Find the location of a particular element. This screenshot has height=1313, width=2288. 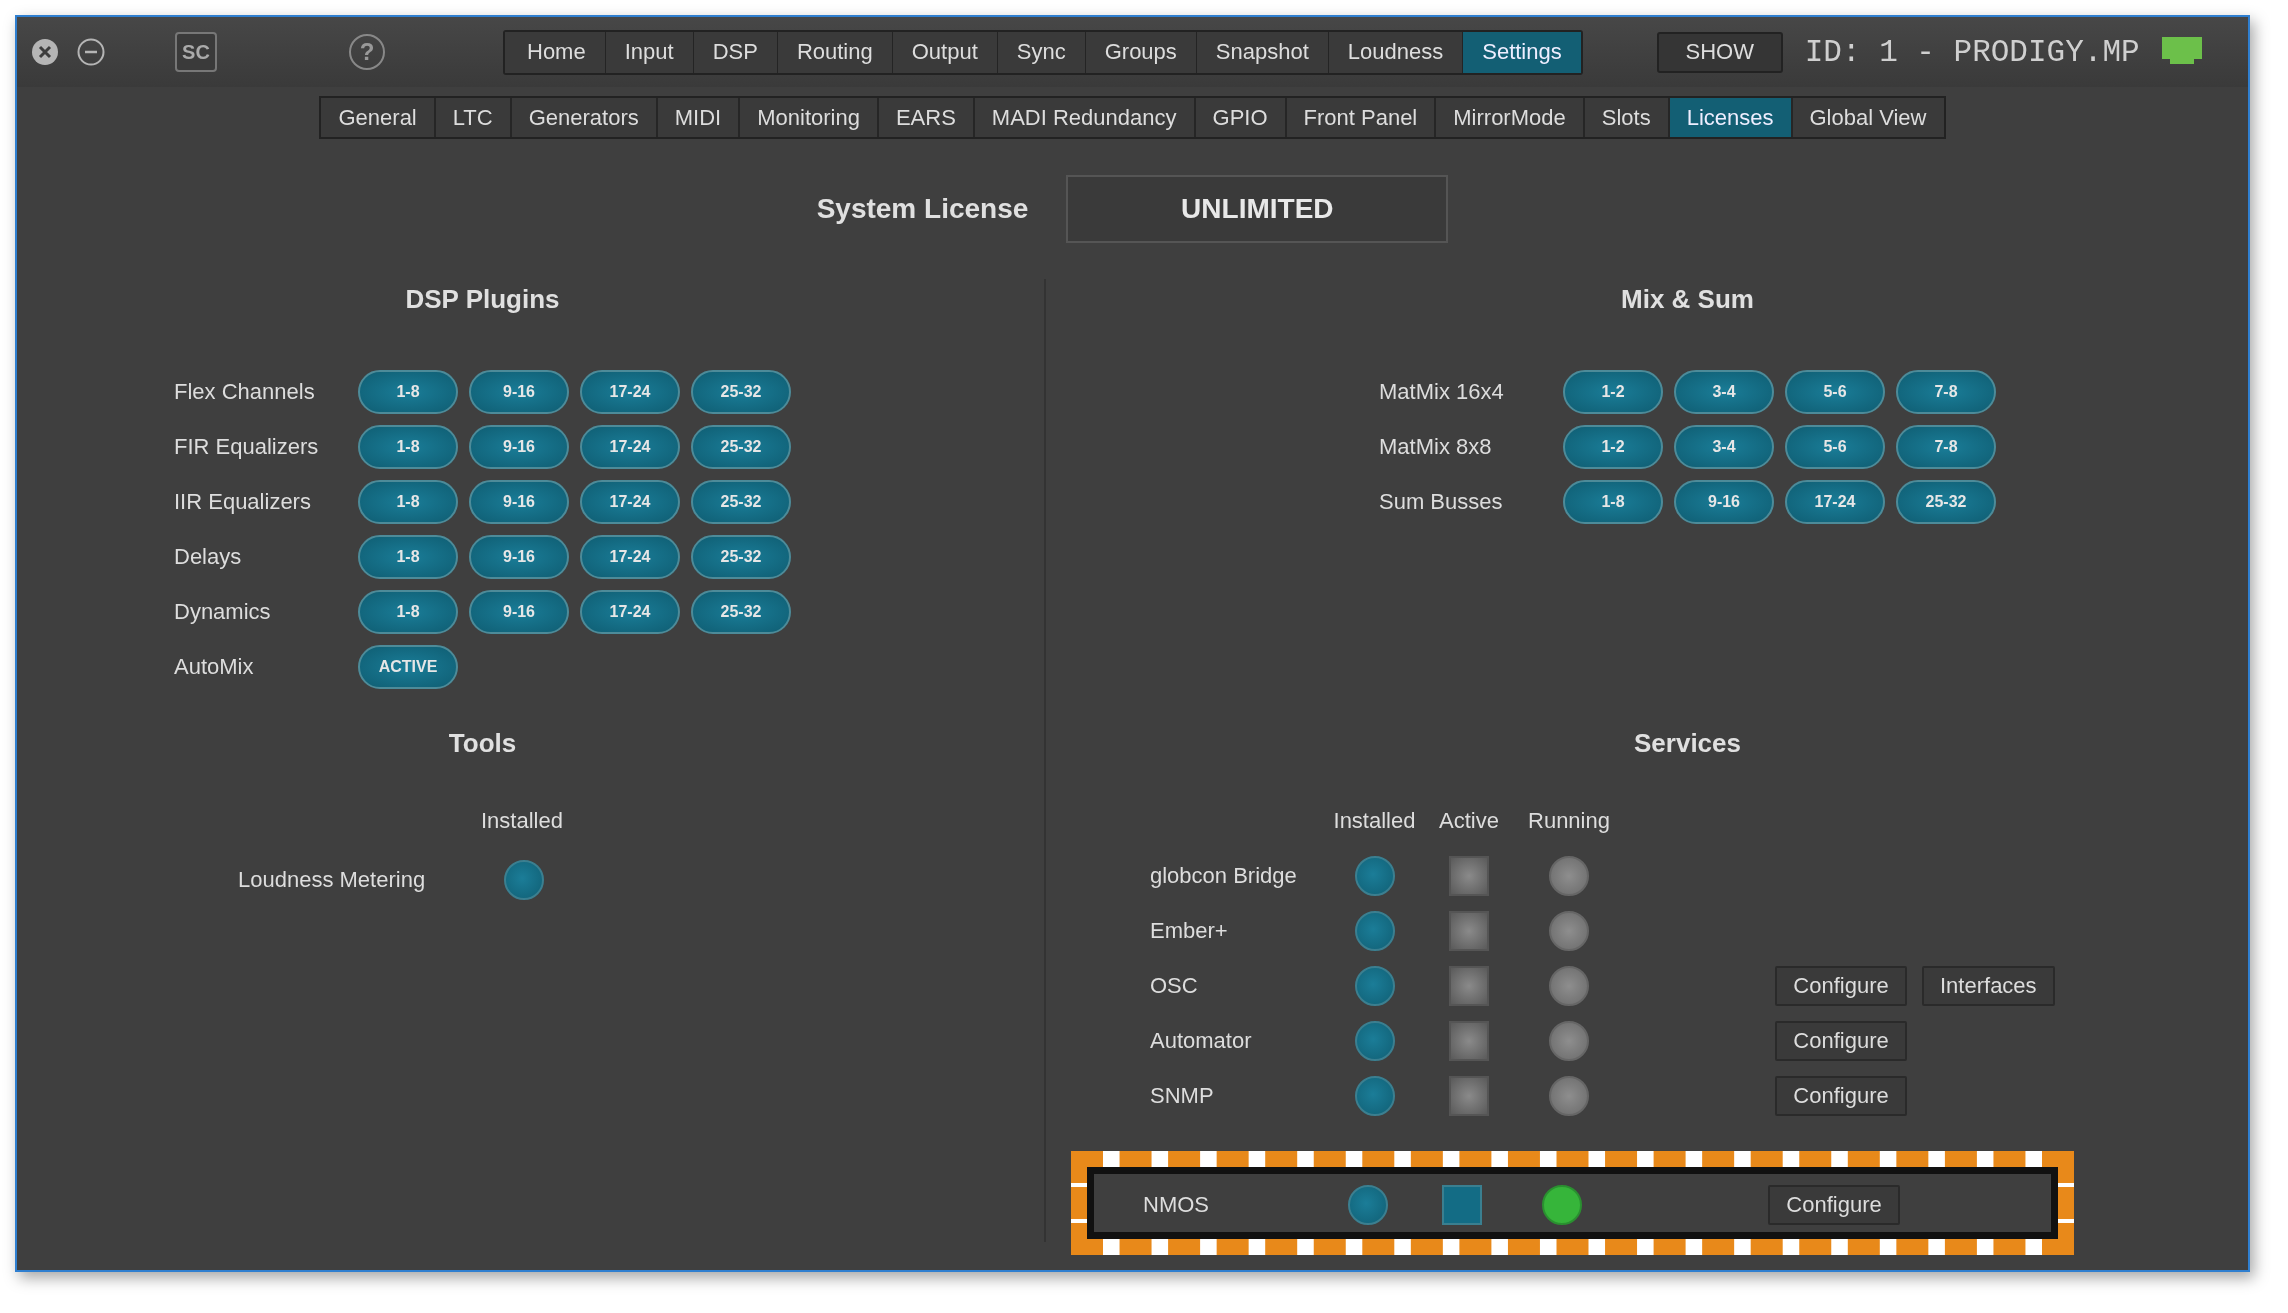

section-title: Services is located at coordinates (1687, 743).